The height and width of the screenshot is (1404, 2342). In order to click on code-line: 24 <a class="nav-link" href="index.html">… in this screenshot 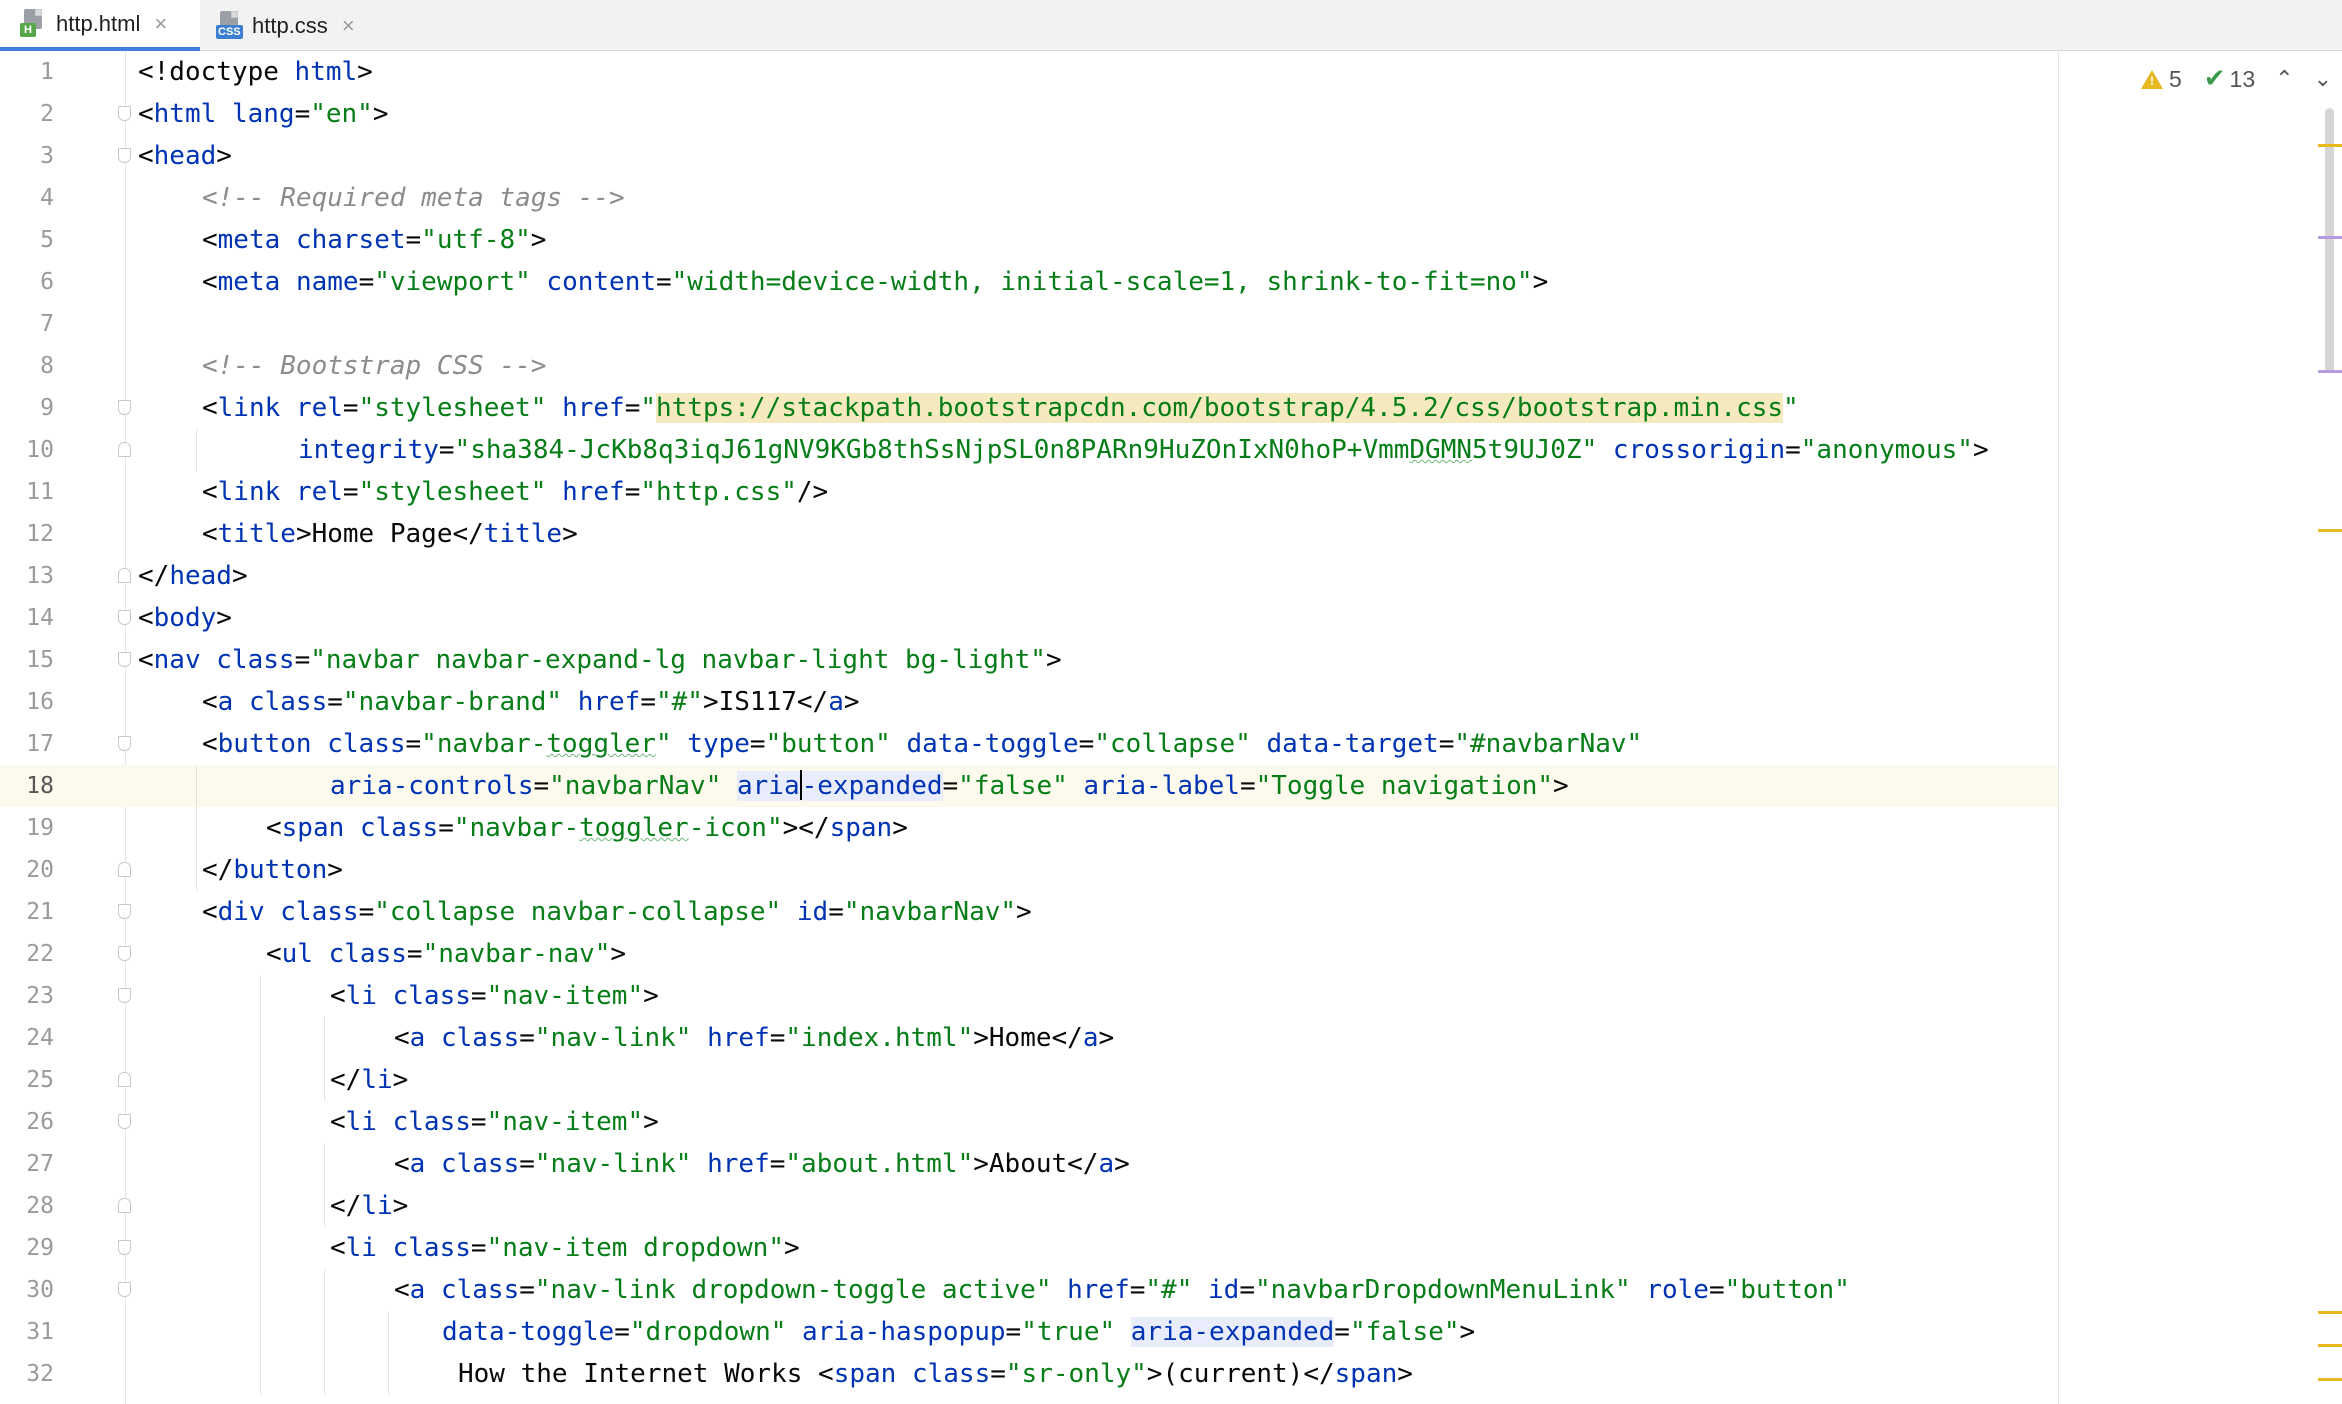, I will do `click(1029, 1038)`.